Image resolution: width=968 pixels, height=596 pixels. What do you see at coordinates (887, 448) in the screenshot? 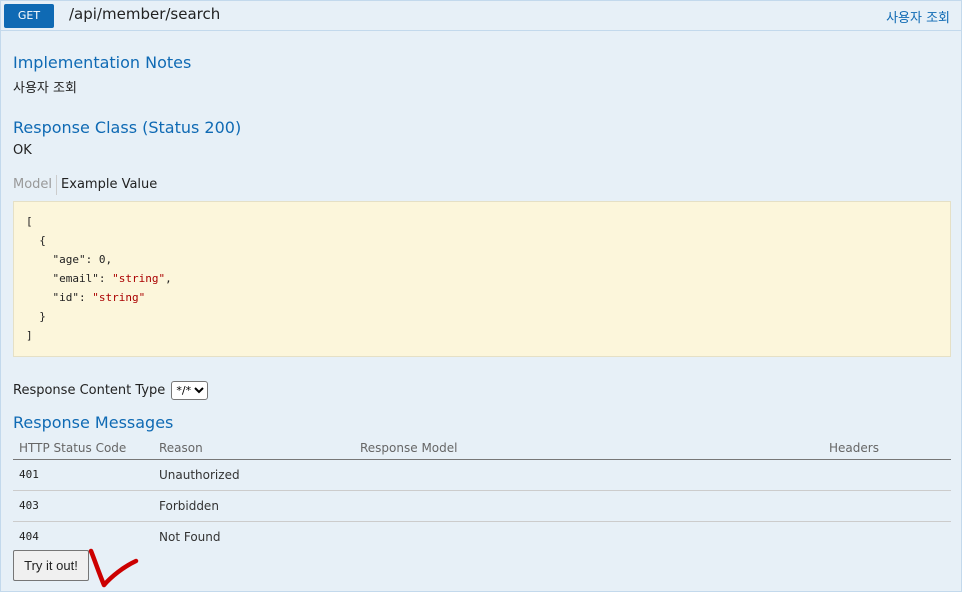
I see `column-header: Headers` at bounding box center [887, 448].